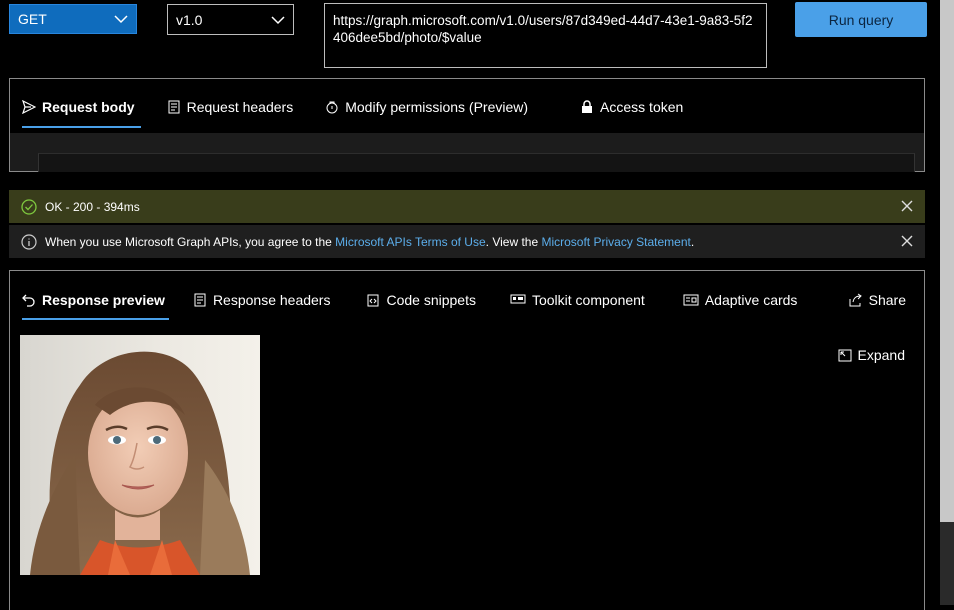 This screenshot has height=610, width=954. I want to click on tab-label: Response preview, so click(103, 300).